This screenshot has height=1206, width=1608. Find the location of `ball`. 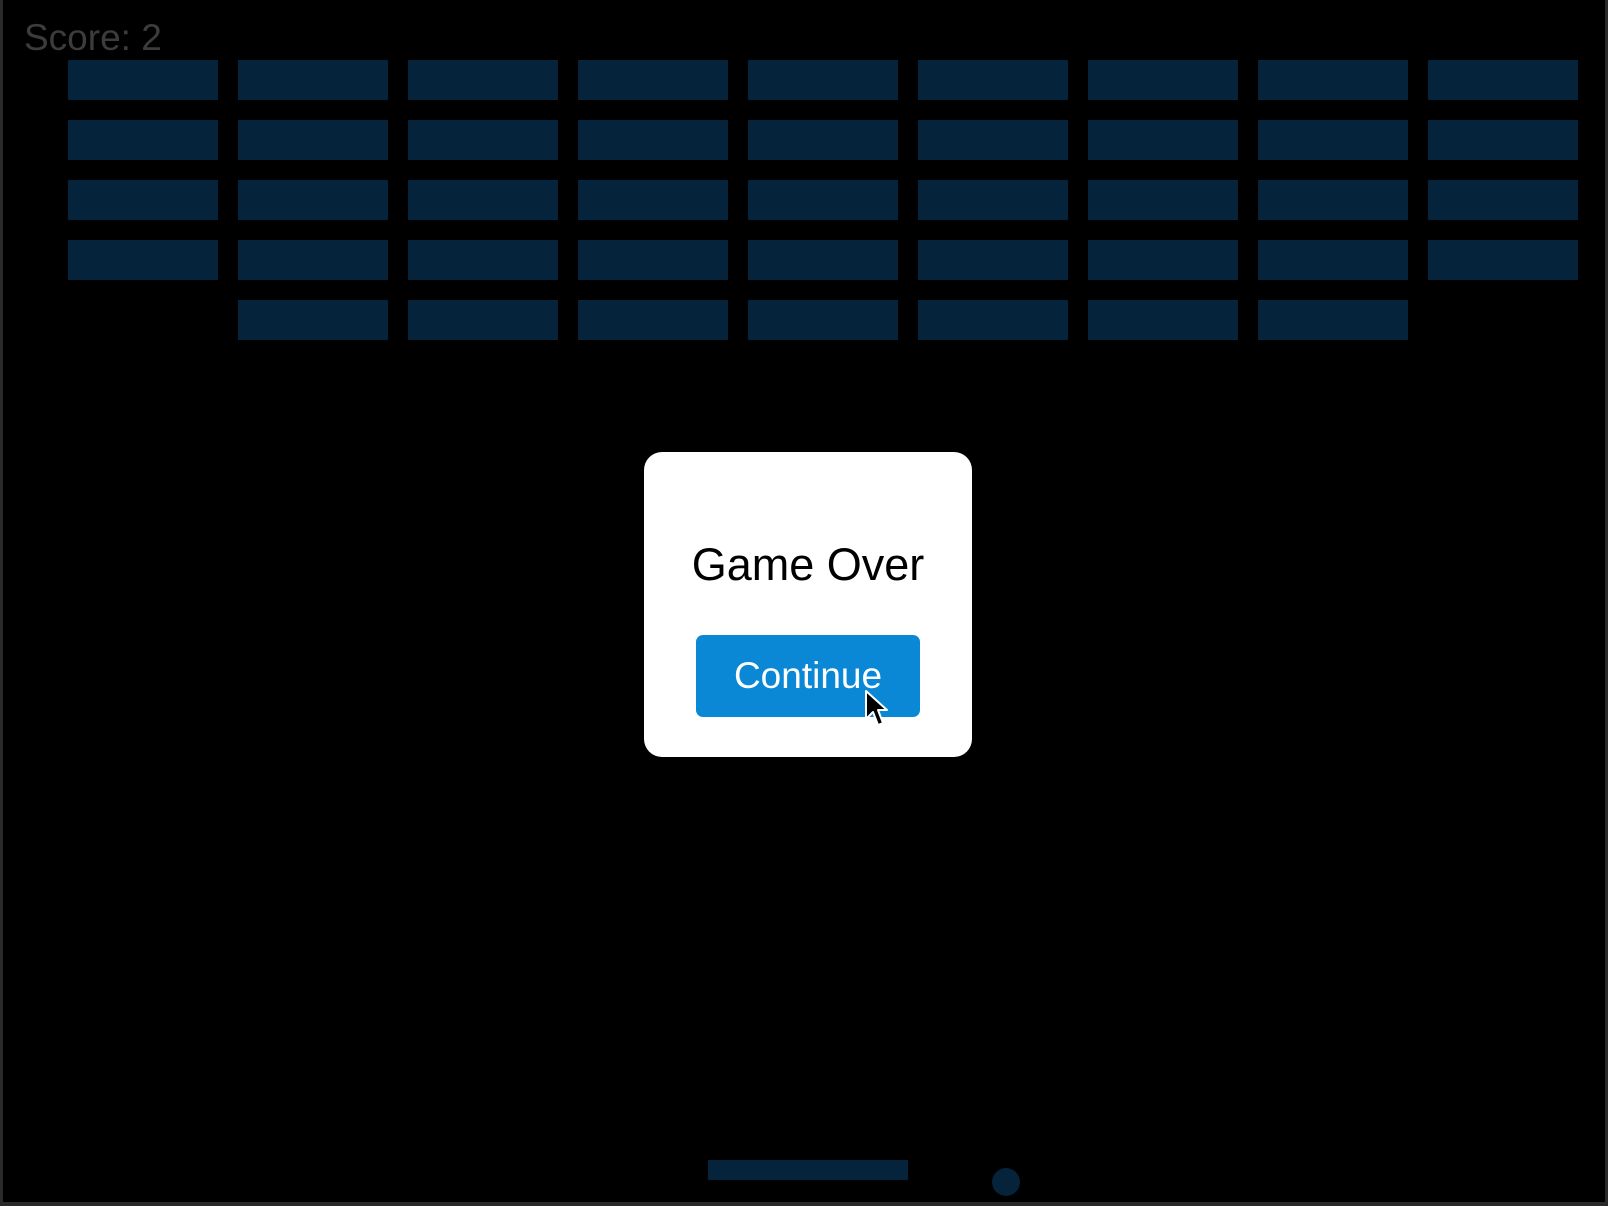

ball is located at coordinates (1006, 1182).